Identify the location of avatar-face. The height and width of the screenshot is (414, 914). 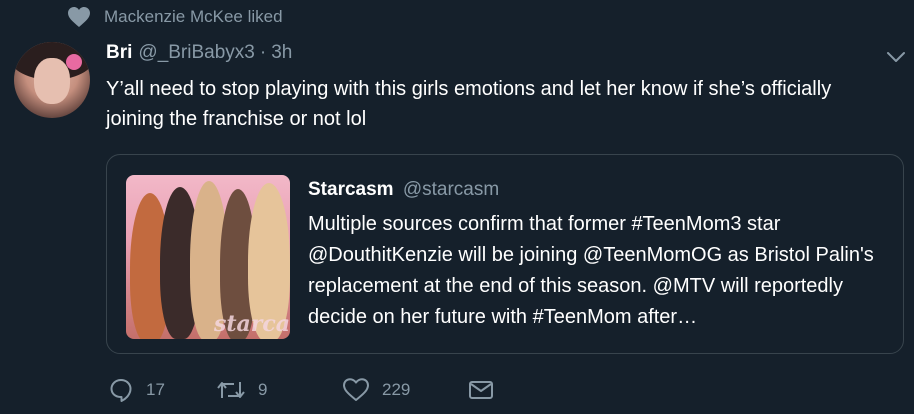
(52, 81).